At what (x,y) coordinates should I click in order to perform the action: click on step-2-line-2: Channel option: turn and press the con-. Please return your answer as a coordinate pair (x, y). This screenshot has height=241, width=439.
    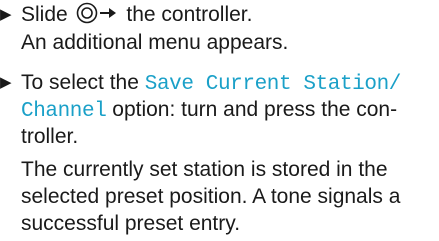
    Looking at the image, I should click on (209, 110).